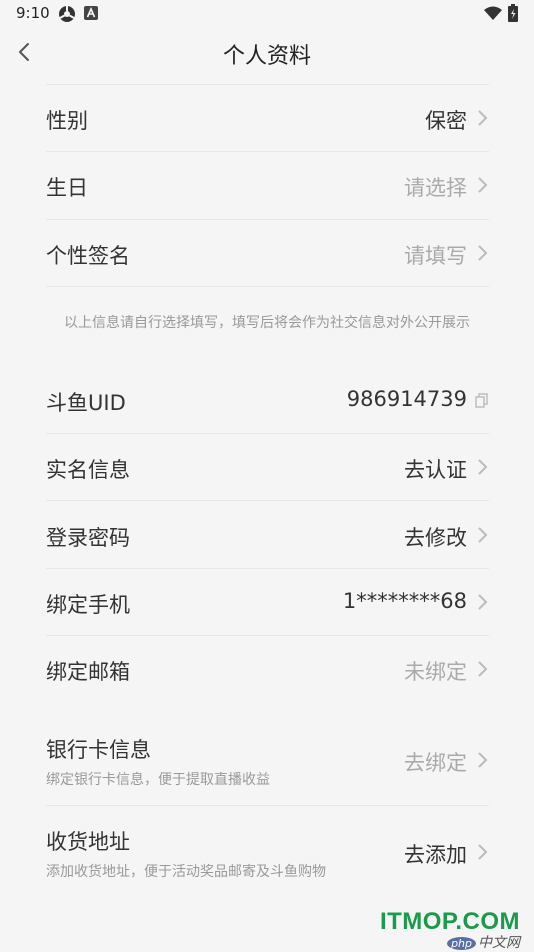  Describe the element at coordinates (406, 399) in the screenshot. I see `uid-value: 986914739` at that location.